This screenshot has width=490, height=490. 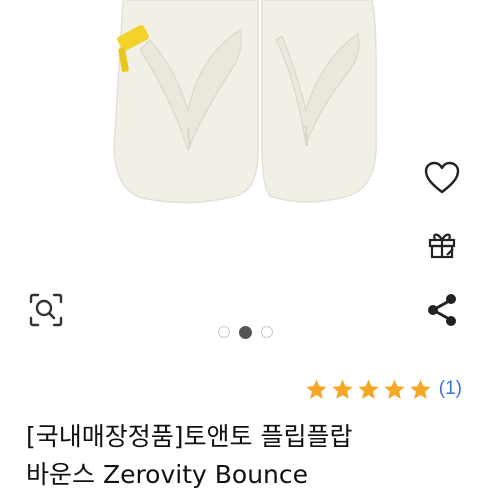 I want to click on product-title-line-1: [국내매장정품]토앤토 플립플랍, so click(x=189, y=436).